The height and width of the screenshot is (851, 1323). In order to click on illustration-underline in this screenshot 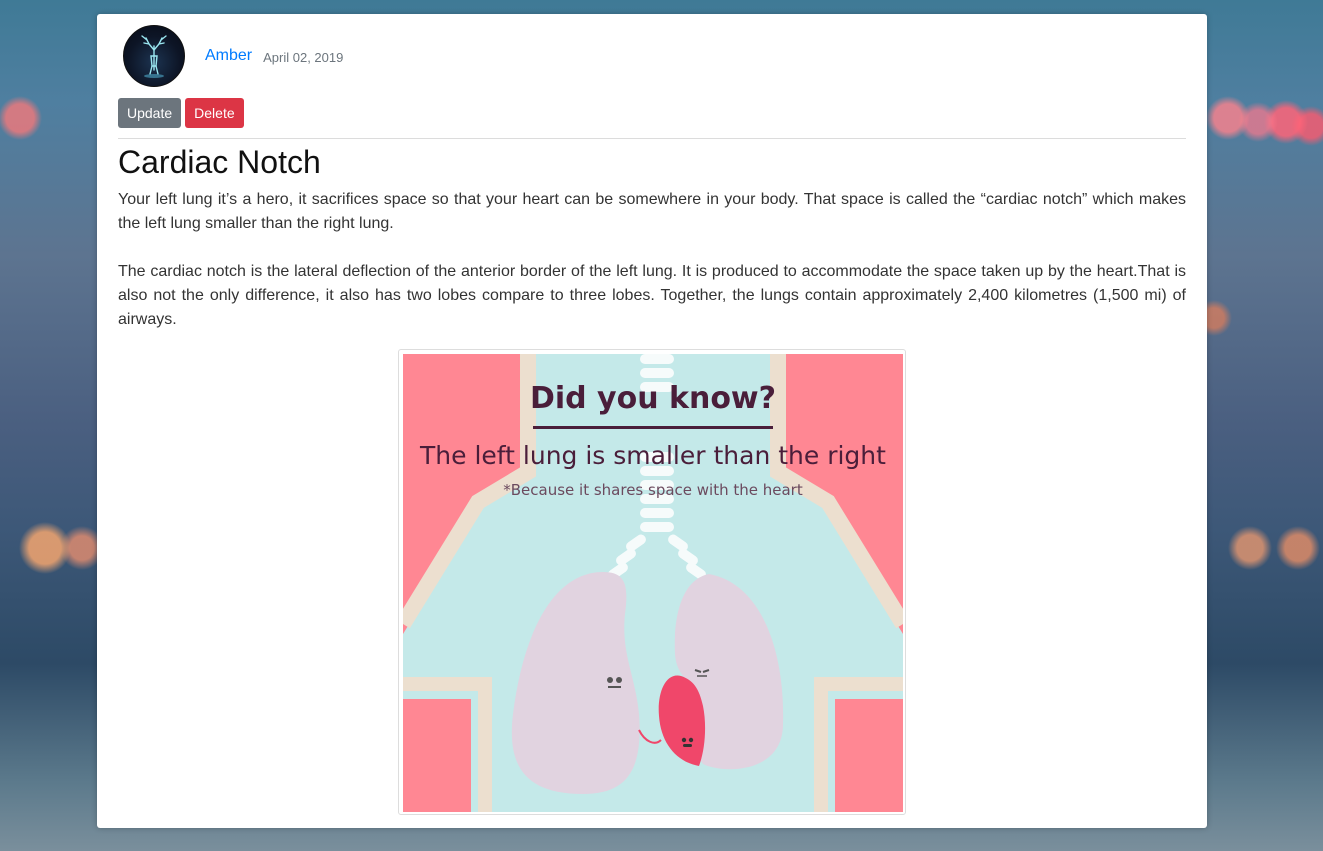, I will do `click(653, 427)`.